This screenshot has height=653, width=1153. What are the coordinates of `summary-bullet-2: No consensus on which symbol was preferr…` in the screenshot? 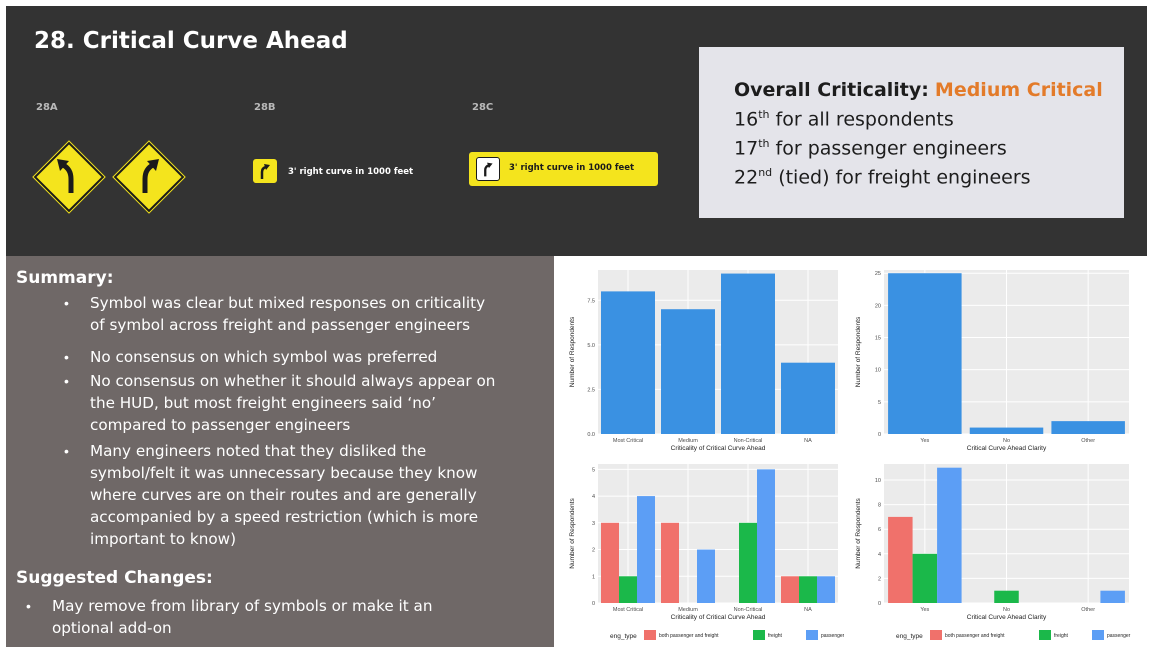 It's located at (263, 357).